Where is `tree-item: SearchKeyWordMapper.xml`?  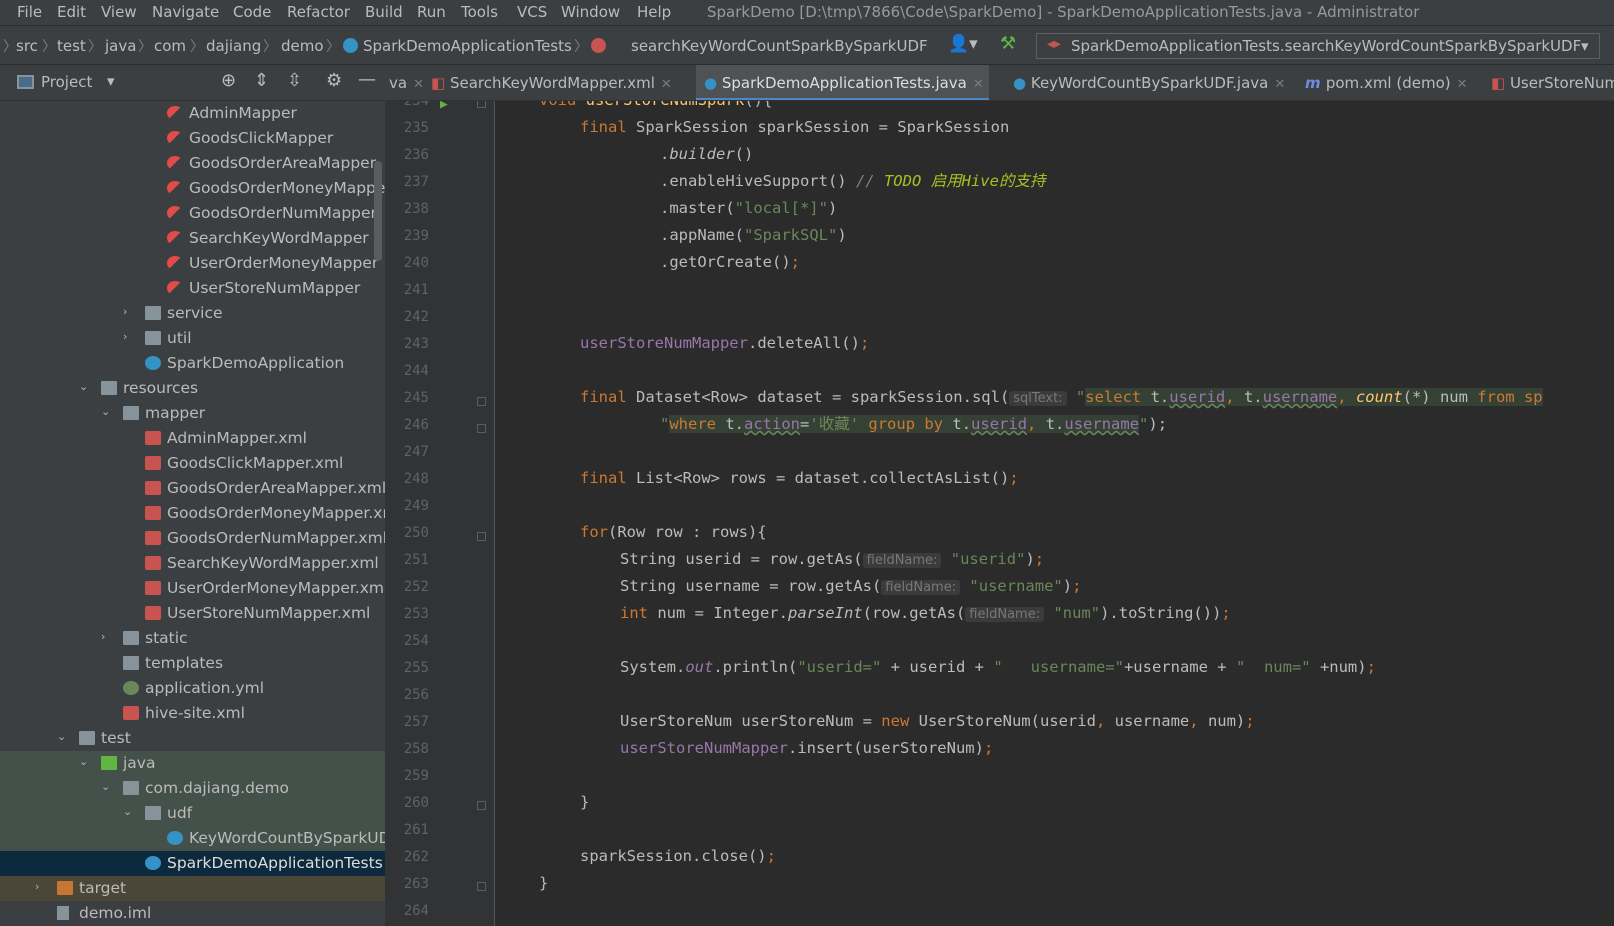
tree-item: SearchKeyWordMapper.xml is located at coordinates (192, 563).